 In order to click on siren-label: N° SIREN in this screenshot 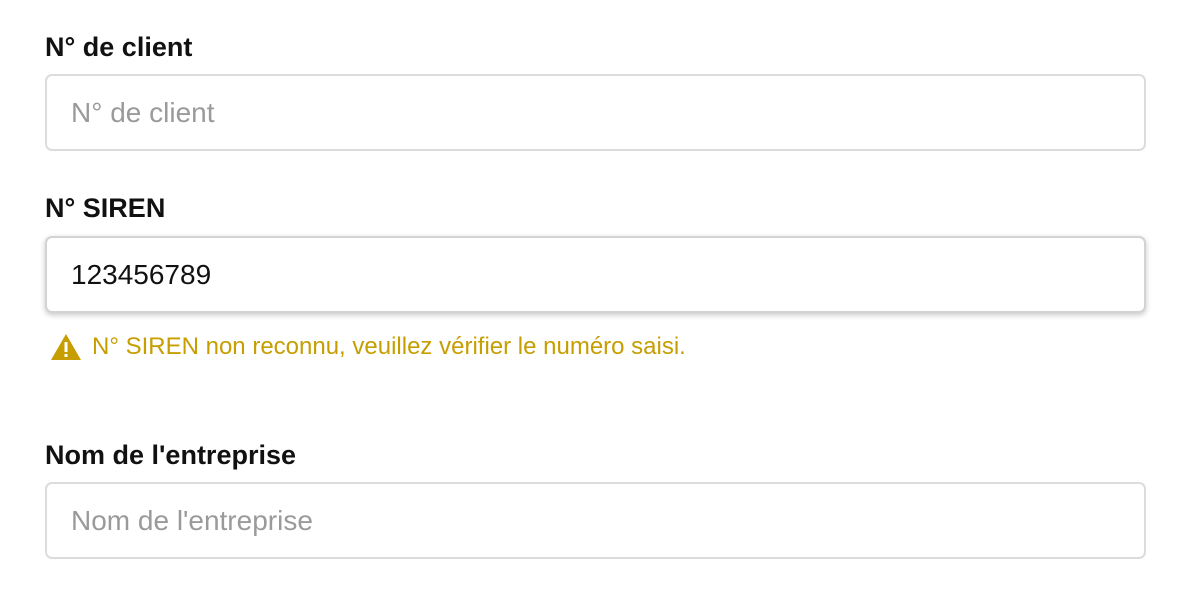, I will do `click(105, 208)`.